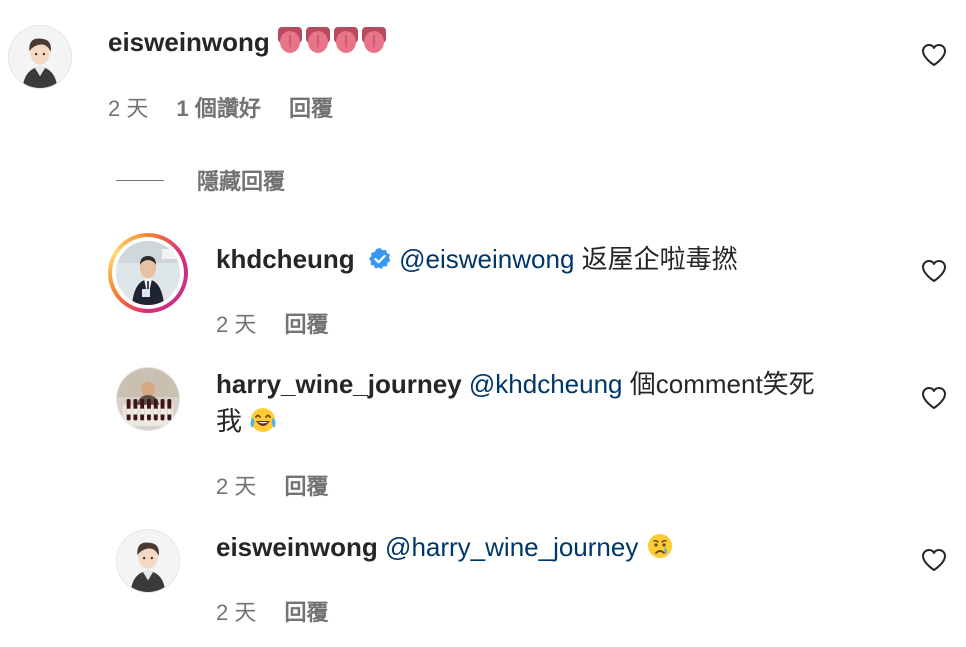 This screenshot has width=966, height=647. Describe the element at coordinates (333, 44) in the screenshot. I see `tongue-emoji` at that location.